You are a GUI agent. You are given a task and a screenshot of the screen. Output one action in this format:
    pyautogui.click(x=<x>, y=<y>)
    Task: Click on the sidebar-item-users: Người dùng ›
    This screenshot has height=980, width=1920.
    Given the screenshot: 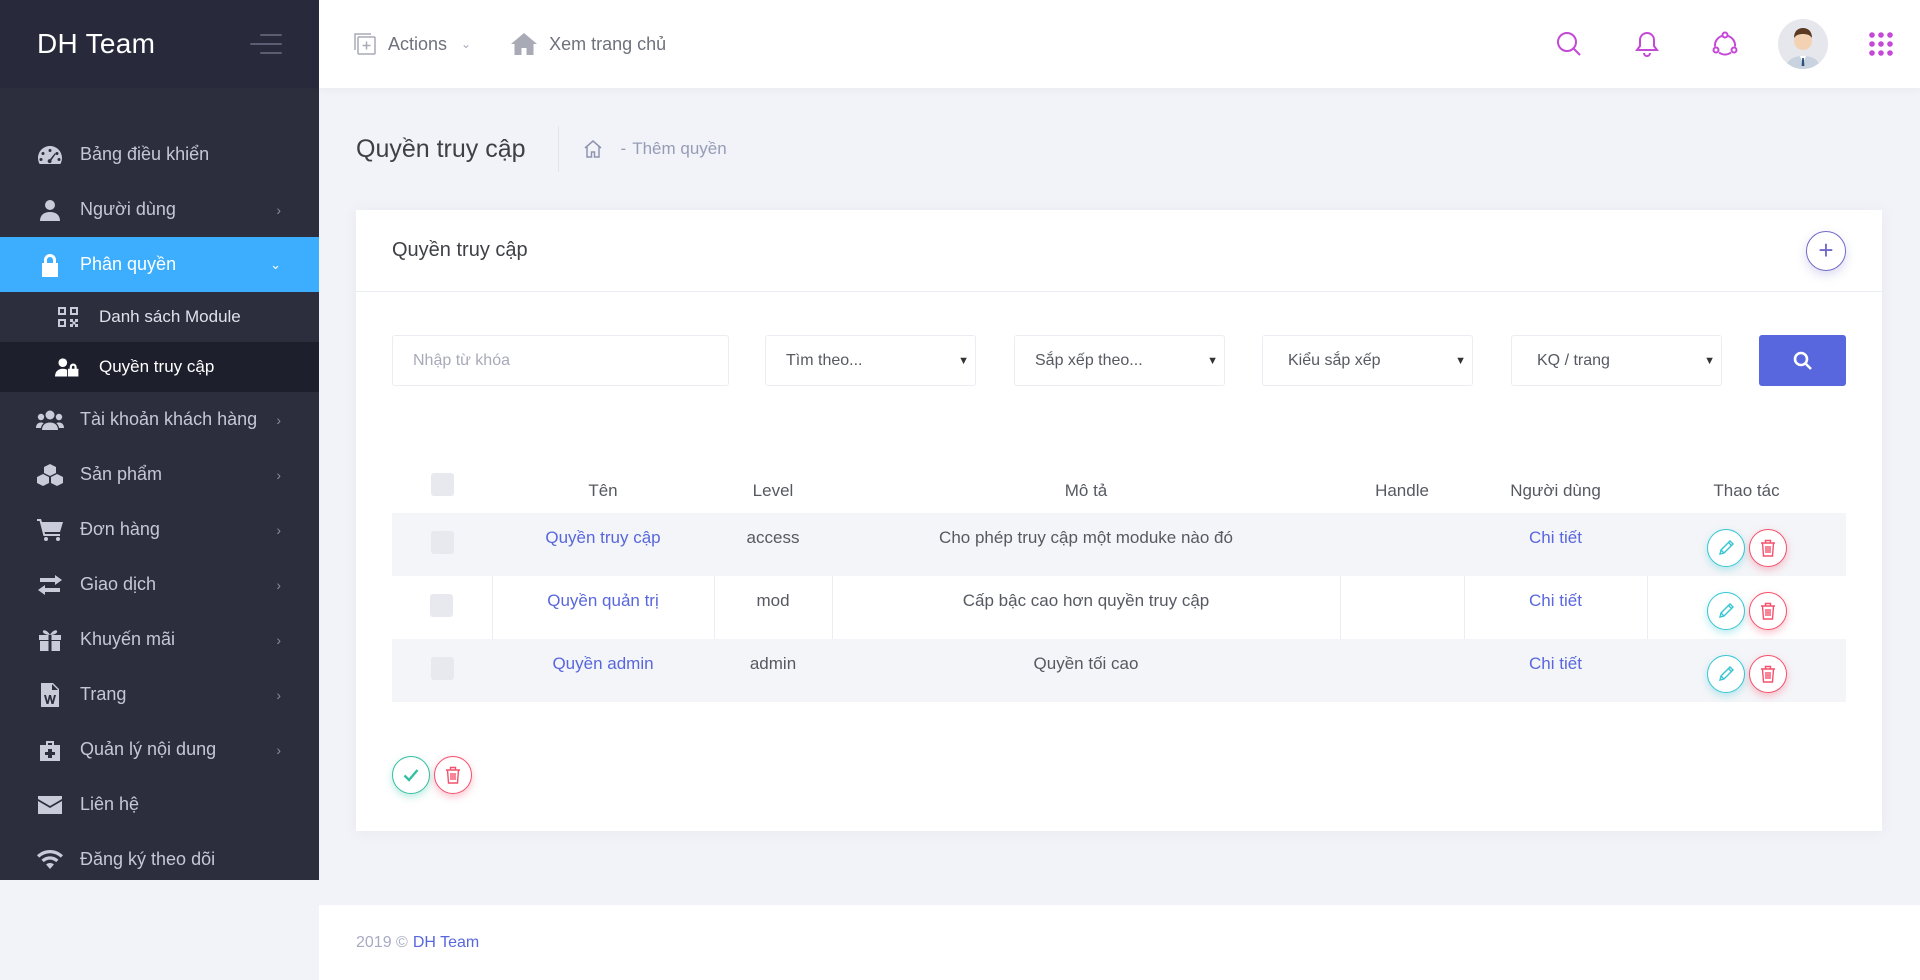 What is the action you would take?
    pyautogui.click(x=159, y=209)
    